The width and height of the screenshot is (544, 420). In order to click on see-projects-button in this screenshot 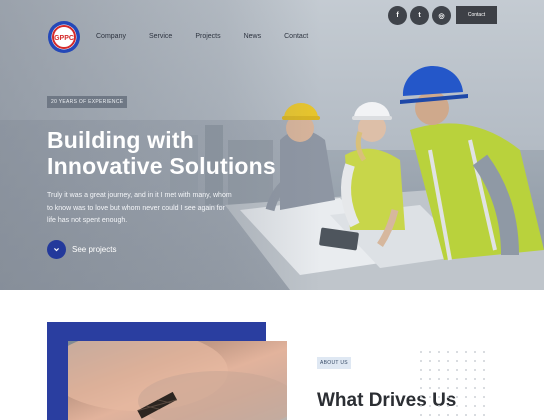, I will do `click(56, 249)`.